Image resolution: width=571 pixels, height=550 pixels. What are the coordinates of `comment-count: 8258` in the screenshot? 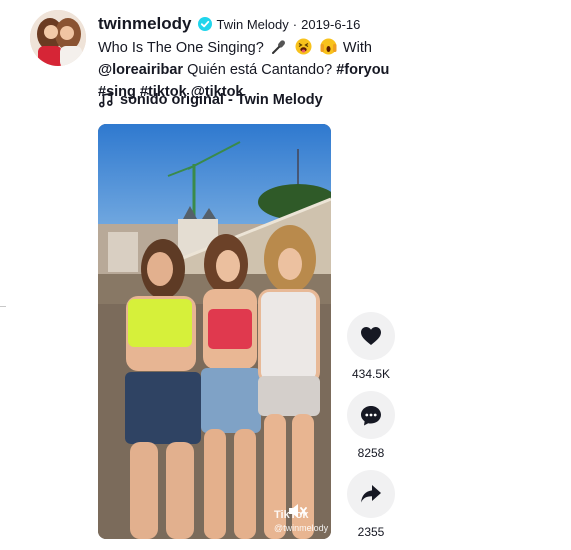 It's located at (371, 453).